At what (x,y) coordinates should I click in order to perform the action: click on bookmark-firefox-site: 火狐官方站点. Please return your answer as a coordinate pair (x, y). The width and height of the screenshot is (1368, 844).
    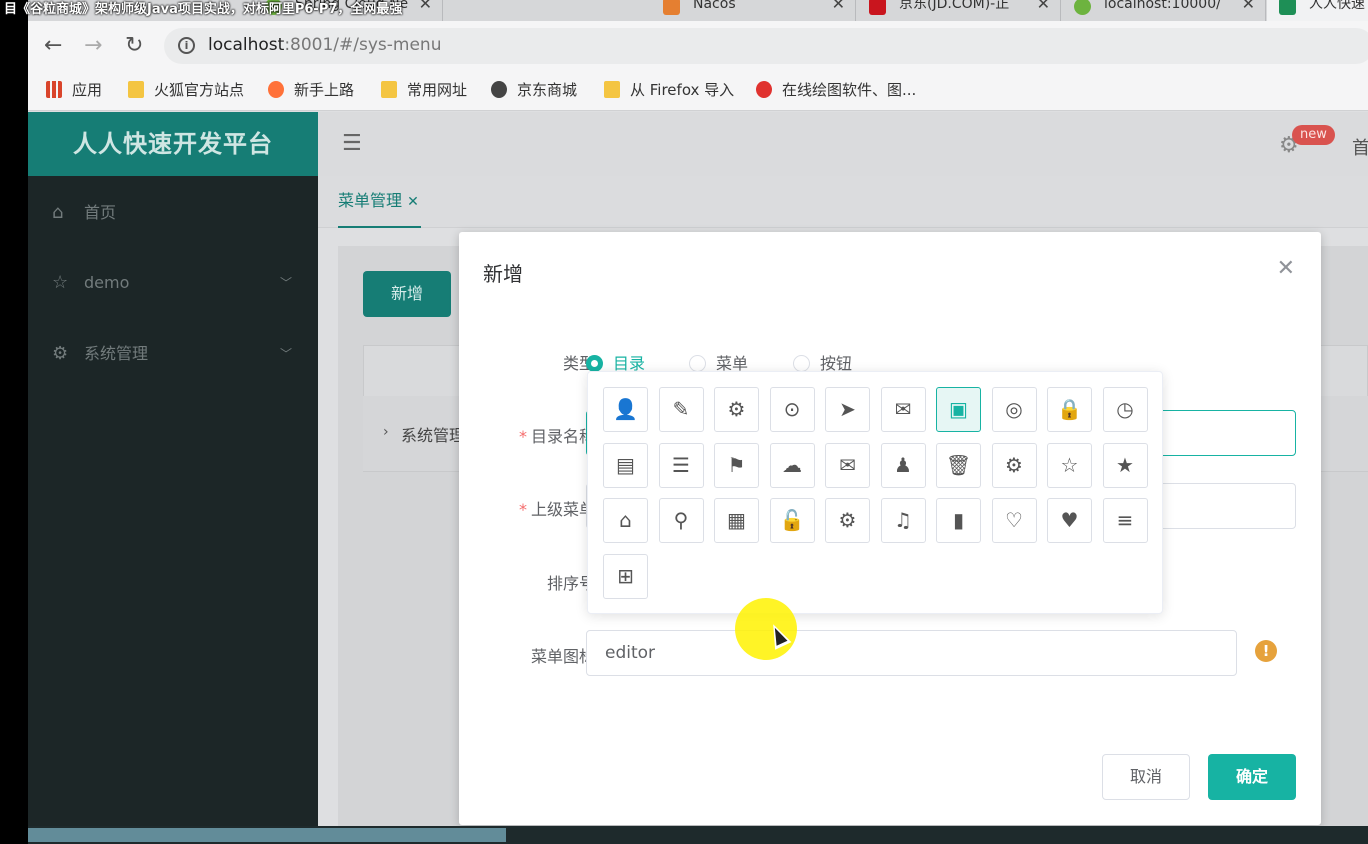
    Looking at the image, I should click on (186, 90).